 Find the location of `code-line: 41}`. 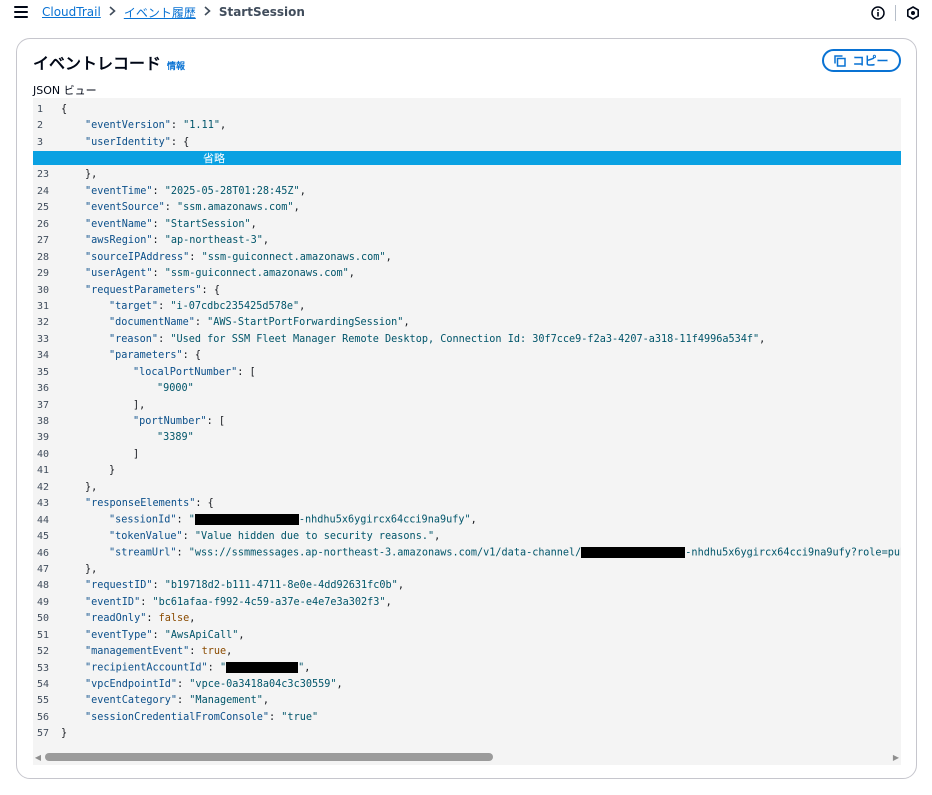

code-line: 41} is located at coordinates (467, 471).